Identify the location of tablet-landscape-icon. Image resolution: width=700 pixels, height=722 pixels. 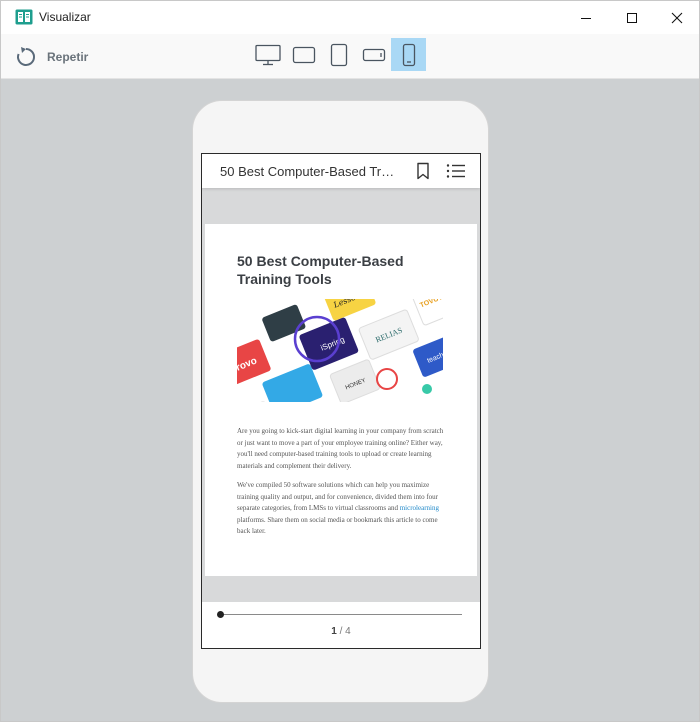
(303, 54).